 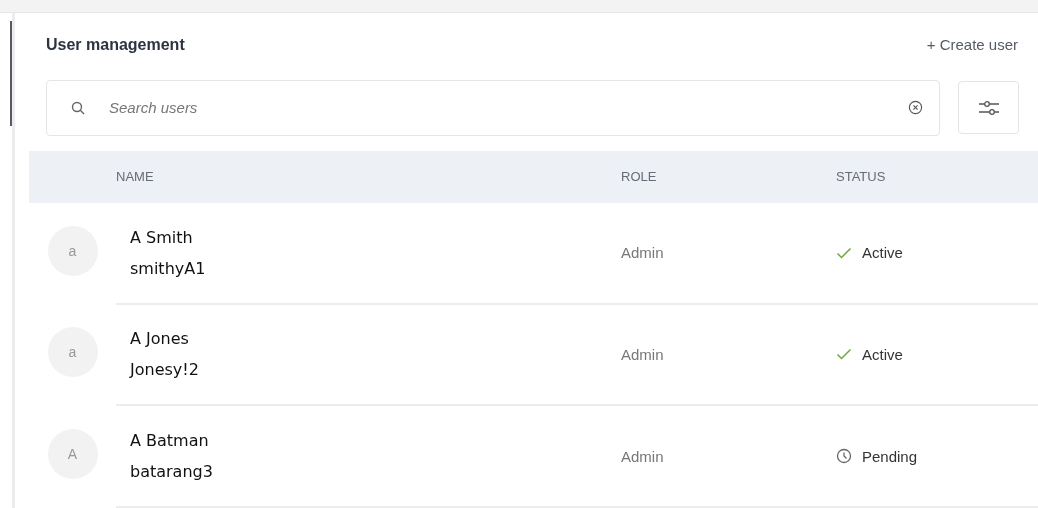 What do you see at coordinates (639, 177) in the screenshot?
I see `column-header: ROLE` at bounding box center [639, 177].